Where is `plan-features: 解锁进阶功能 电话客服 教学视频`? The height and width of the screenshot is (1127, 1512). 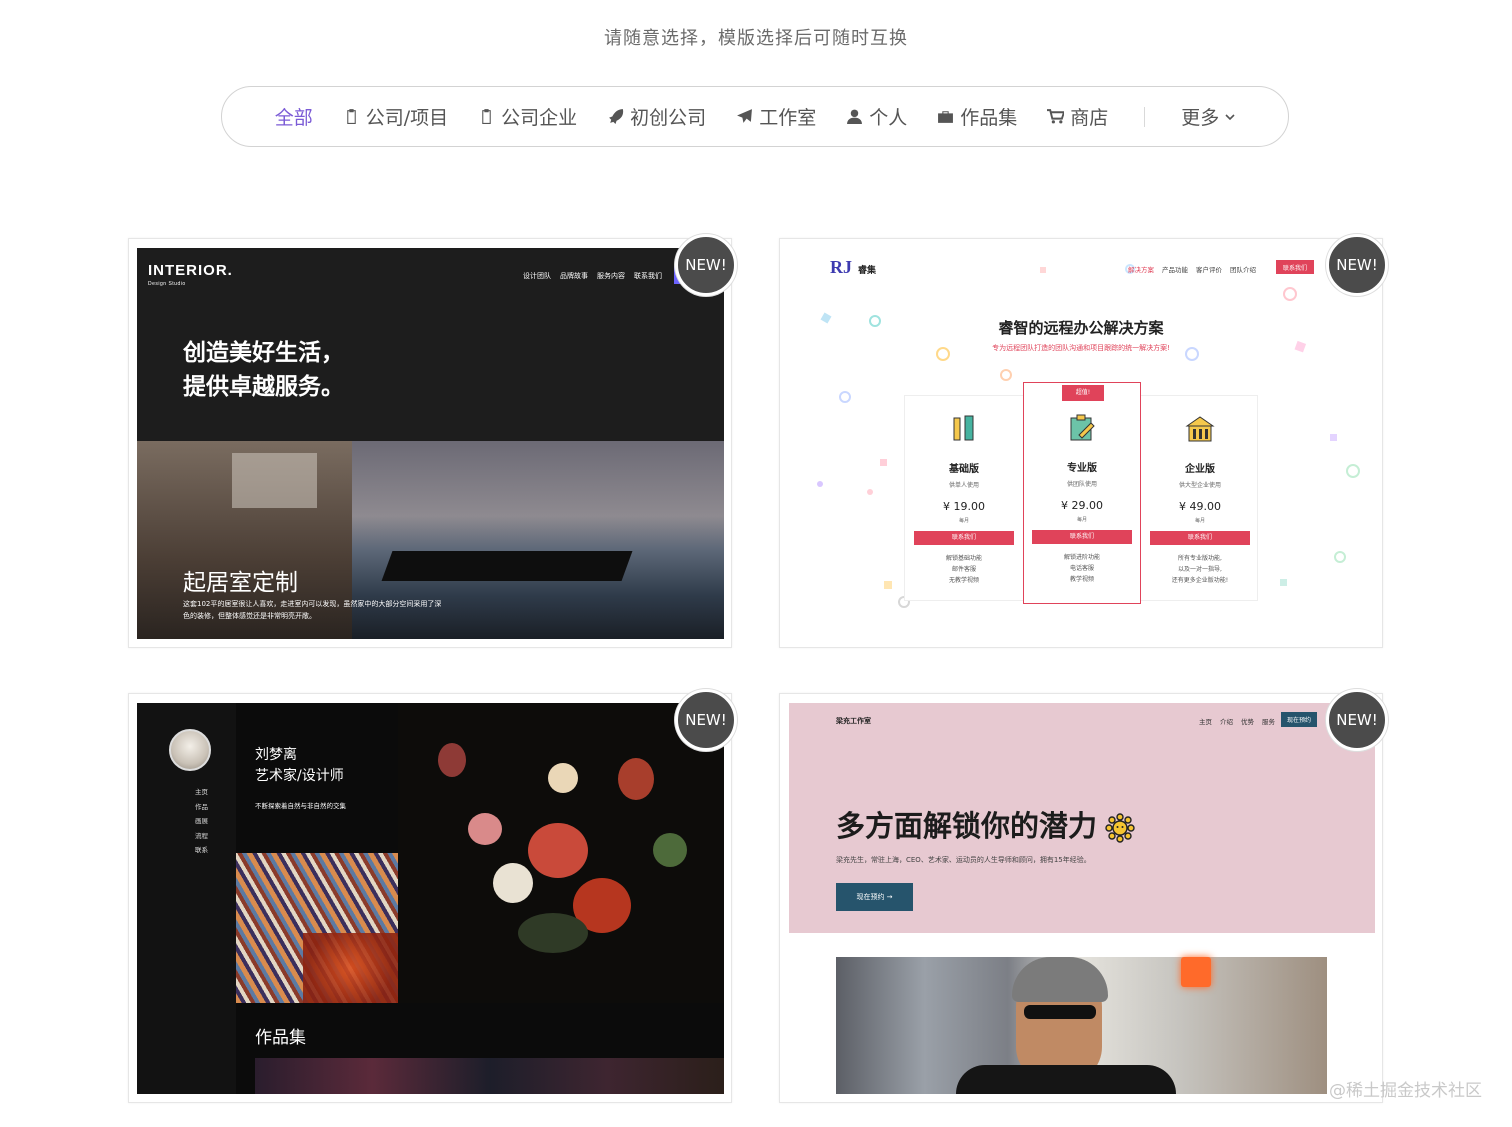
plan-features: 解锁进阶功能 电话客服 教学视频 is located at coordinates (1082, 568).